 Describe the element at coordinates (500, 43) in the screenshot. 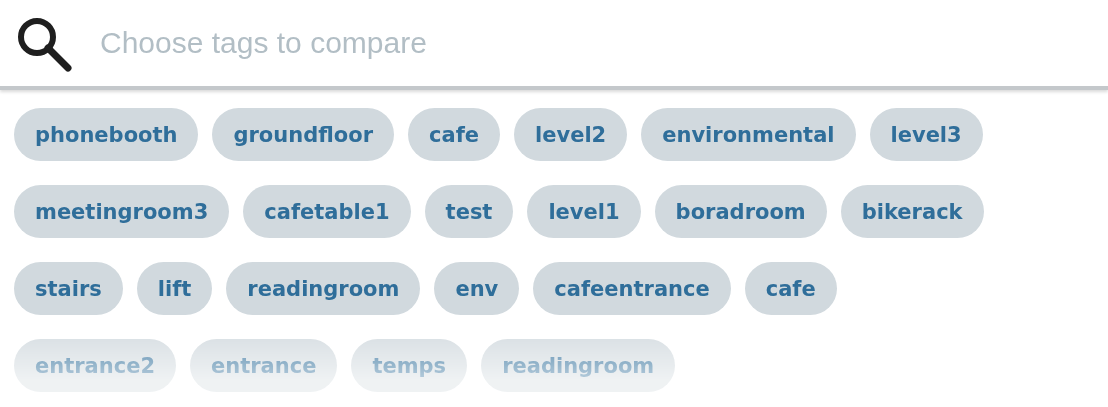

I see `search-field: Choose tags to compare` at that location.